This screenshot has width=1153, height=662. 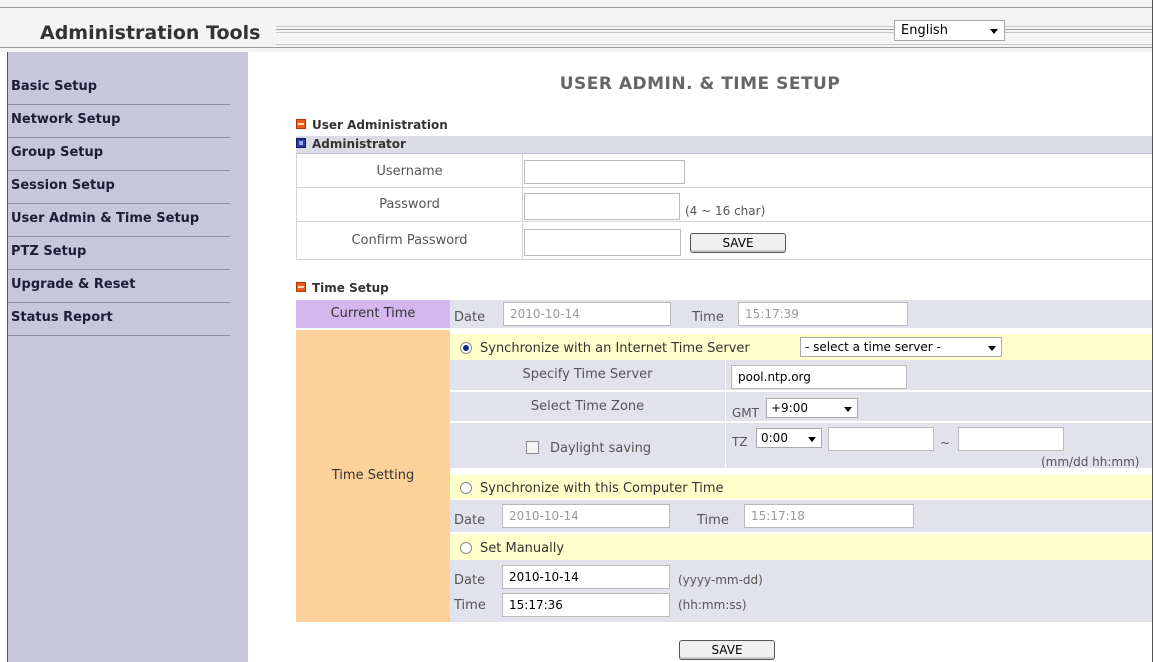 I want to click on current-time-field: 15:17:39, so click(x=823, y=314).